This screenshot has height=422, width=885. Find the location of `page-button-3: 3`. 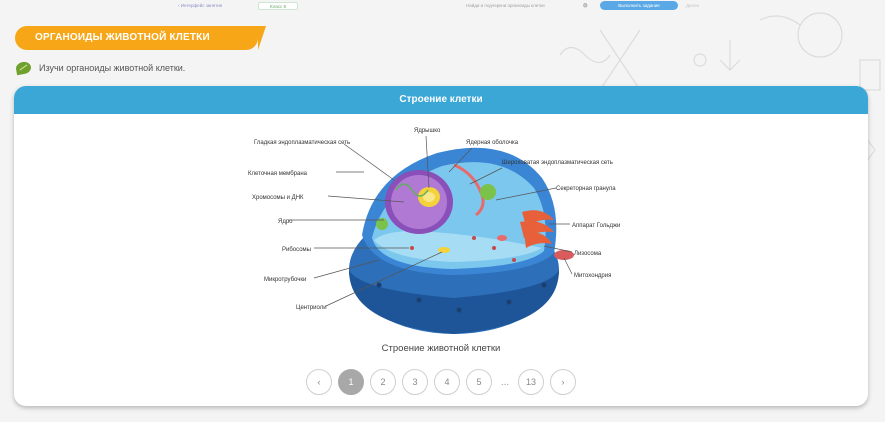

page-button-3: 3 is located at coordinates (415, 382).